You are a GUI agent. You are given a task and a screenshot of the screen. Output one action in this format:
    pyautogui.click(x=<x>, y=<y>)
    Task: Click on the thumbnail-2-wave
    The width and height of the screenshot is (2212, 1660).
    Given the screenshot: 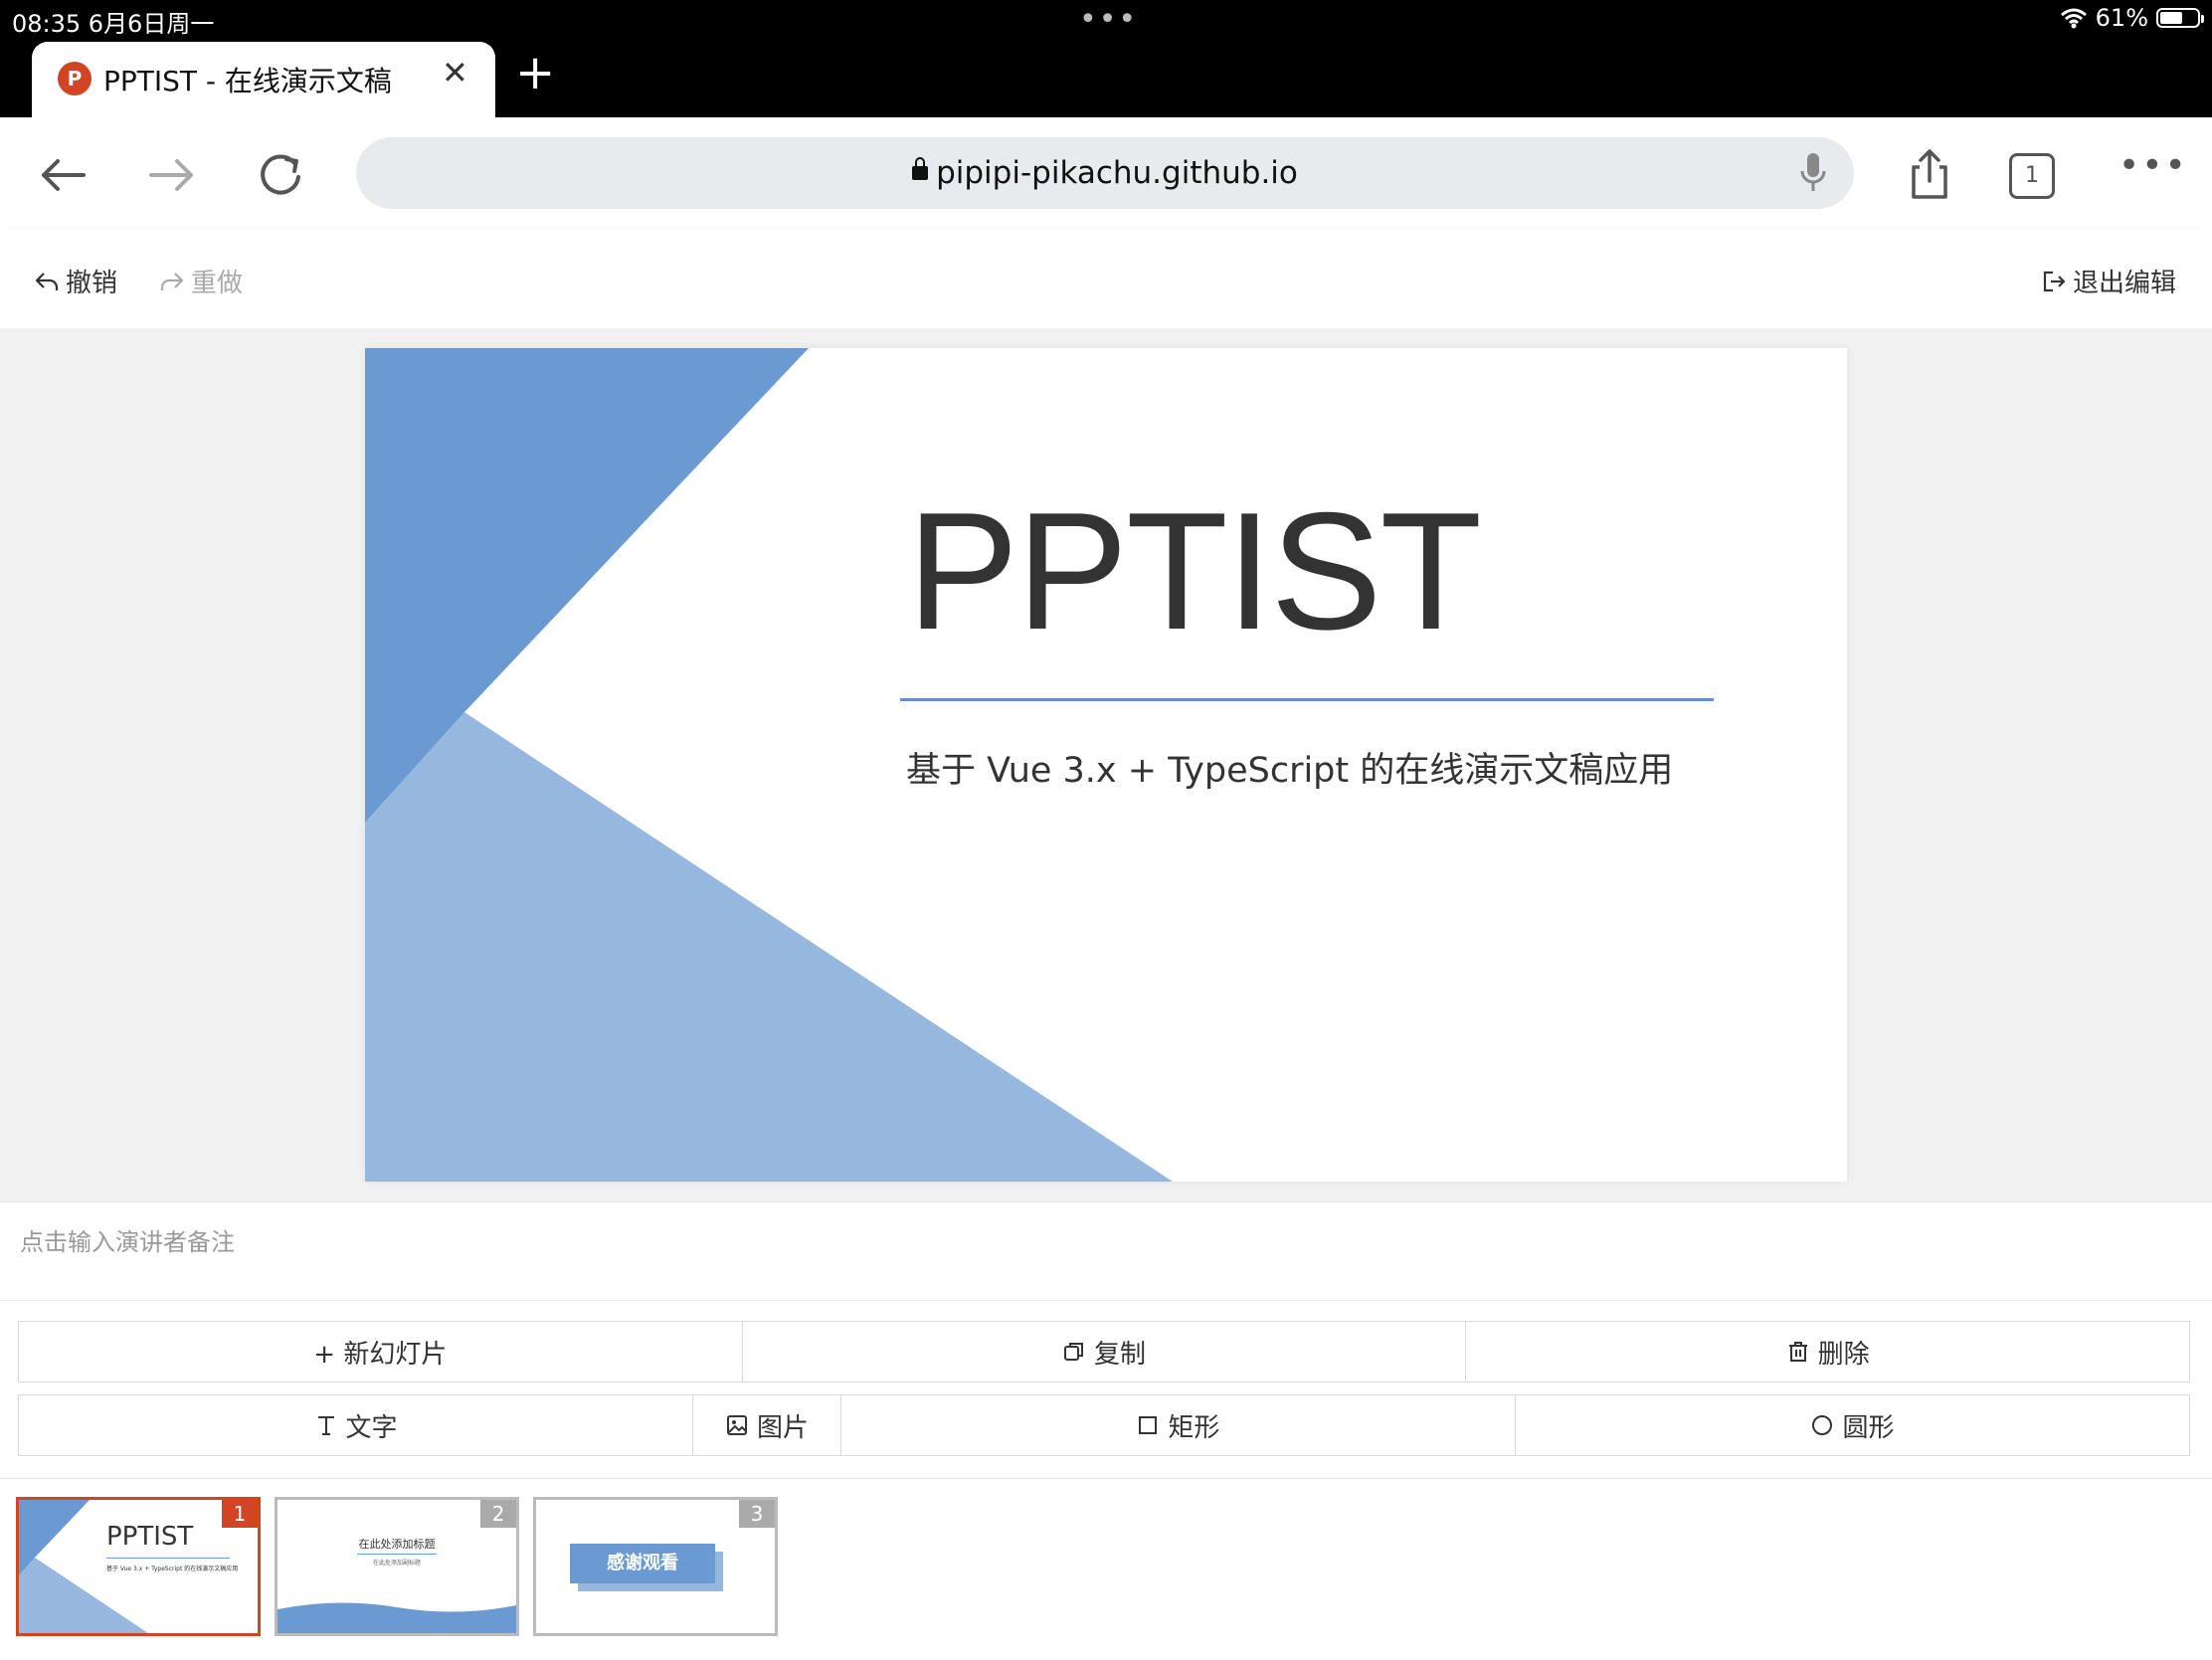 What is the action you would take?
    pyautogui.click(x=396, y=1617)
    